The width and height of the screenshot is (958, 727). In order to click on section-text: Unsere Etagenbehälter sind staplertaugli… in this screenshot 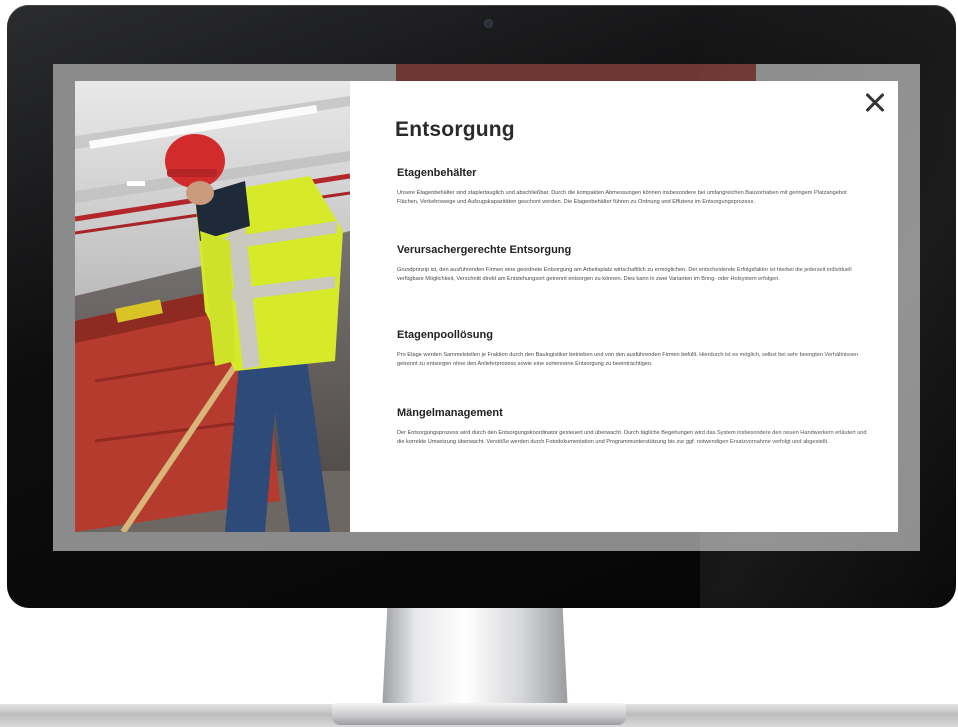, I will do `click(622, 197)`.